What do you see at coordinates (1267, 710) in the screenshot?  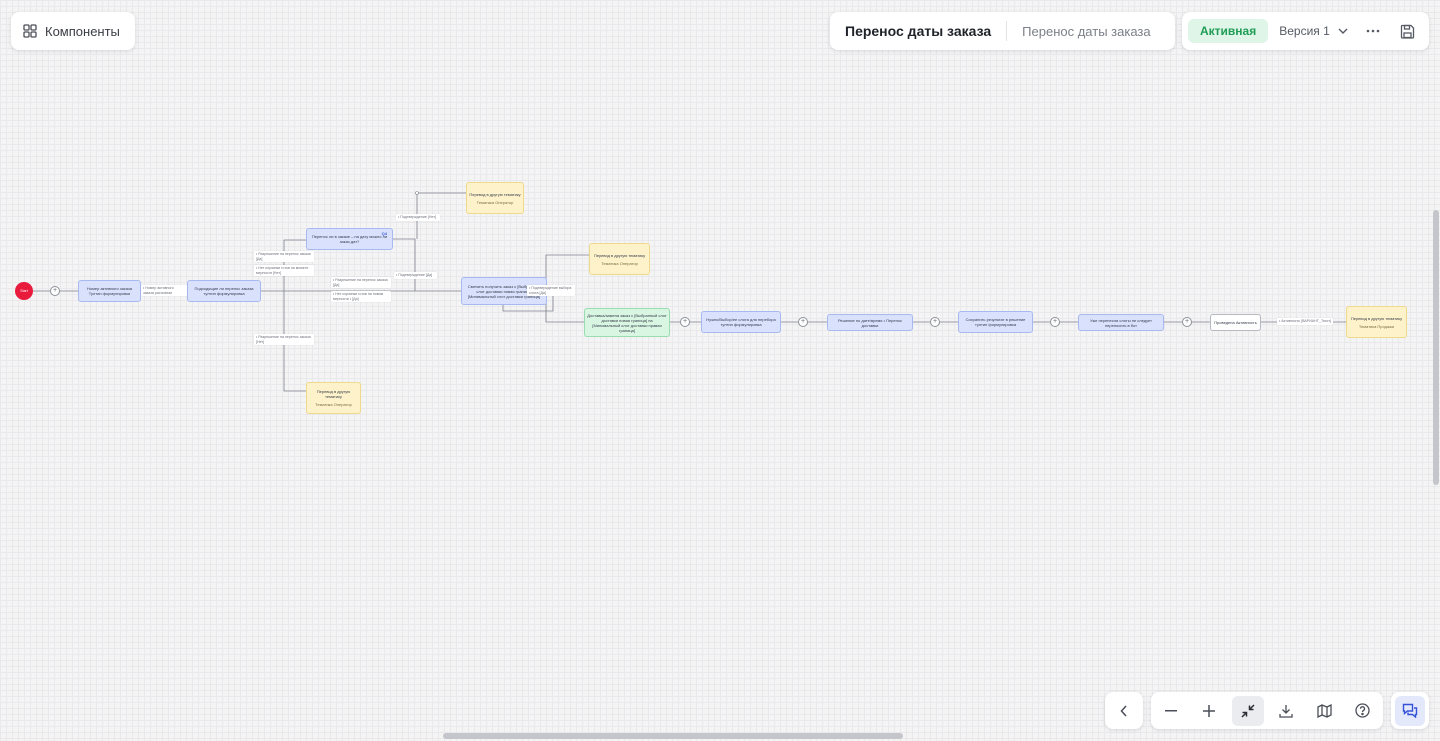 I see `zoom-controls` at bounding box center [1267, 710].